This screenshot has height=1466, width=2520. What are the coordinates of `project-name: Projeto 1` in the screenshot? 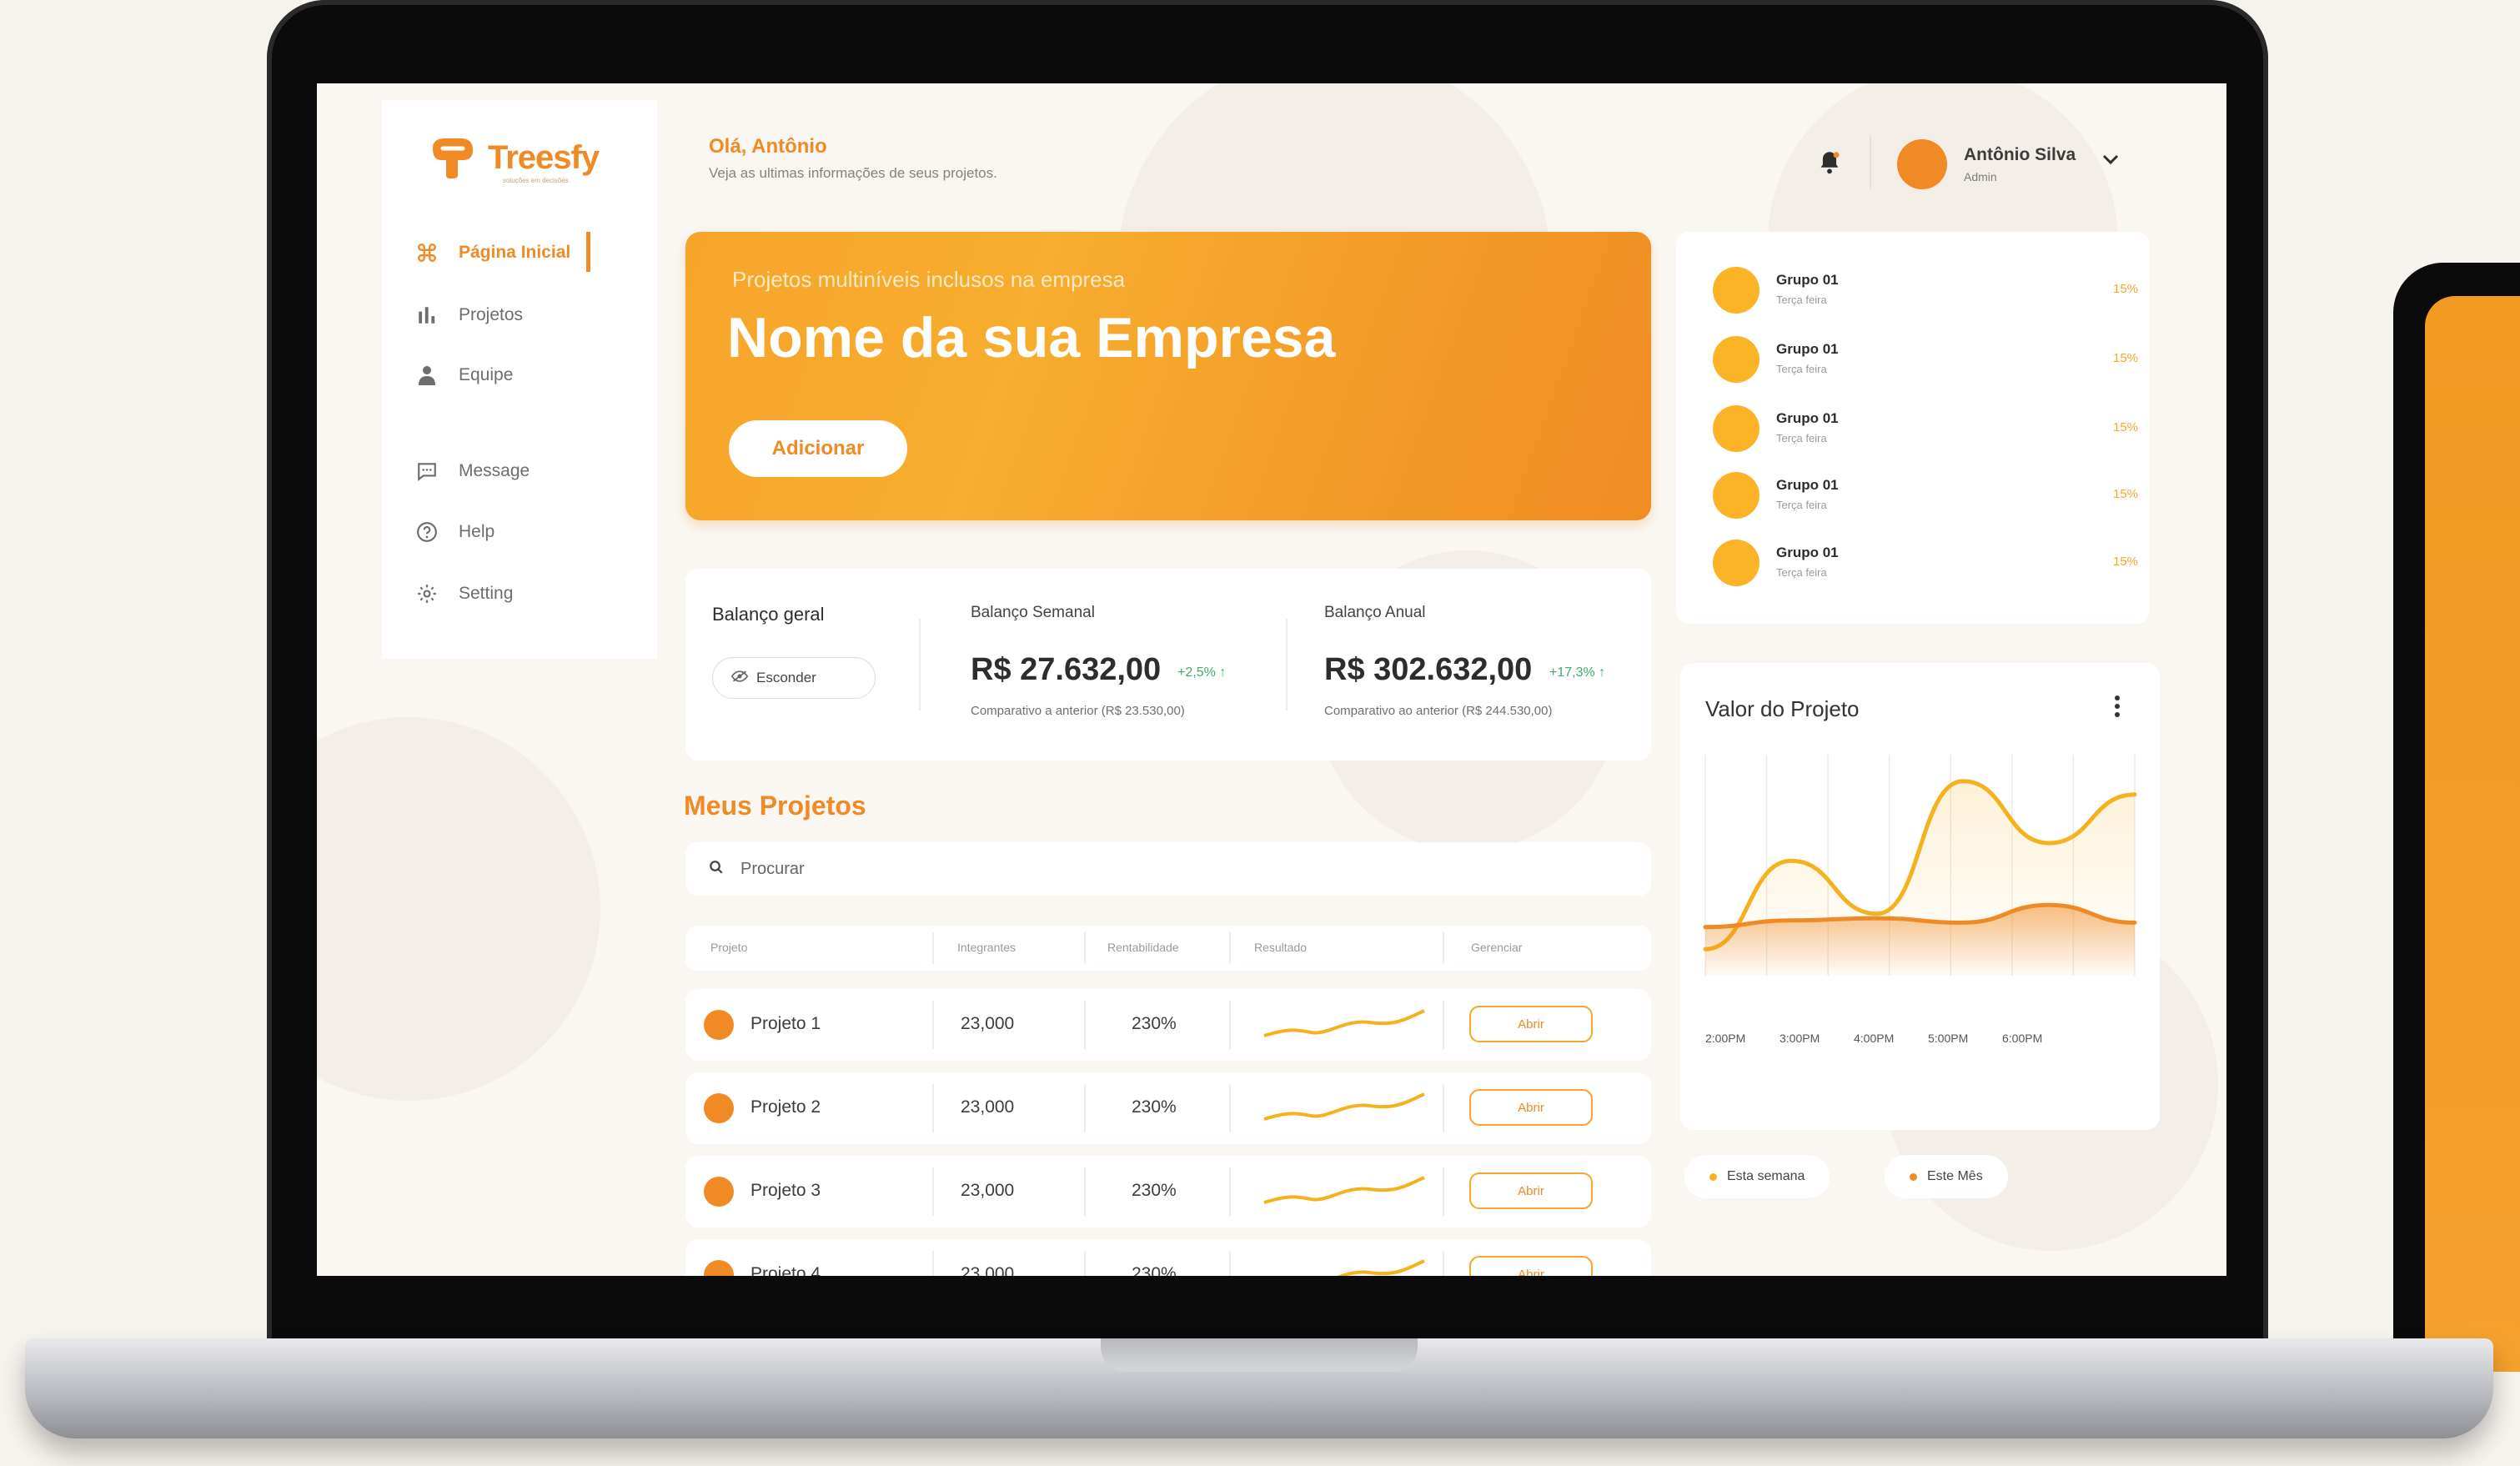 It's located at (785, 1024).